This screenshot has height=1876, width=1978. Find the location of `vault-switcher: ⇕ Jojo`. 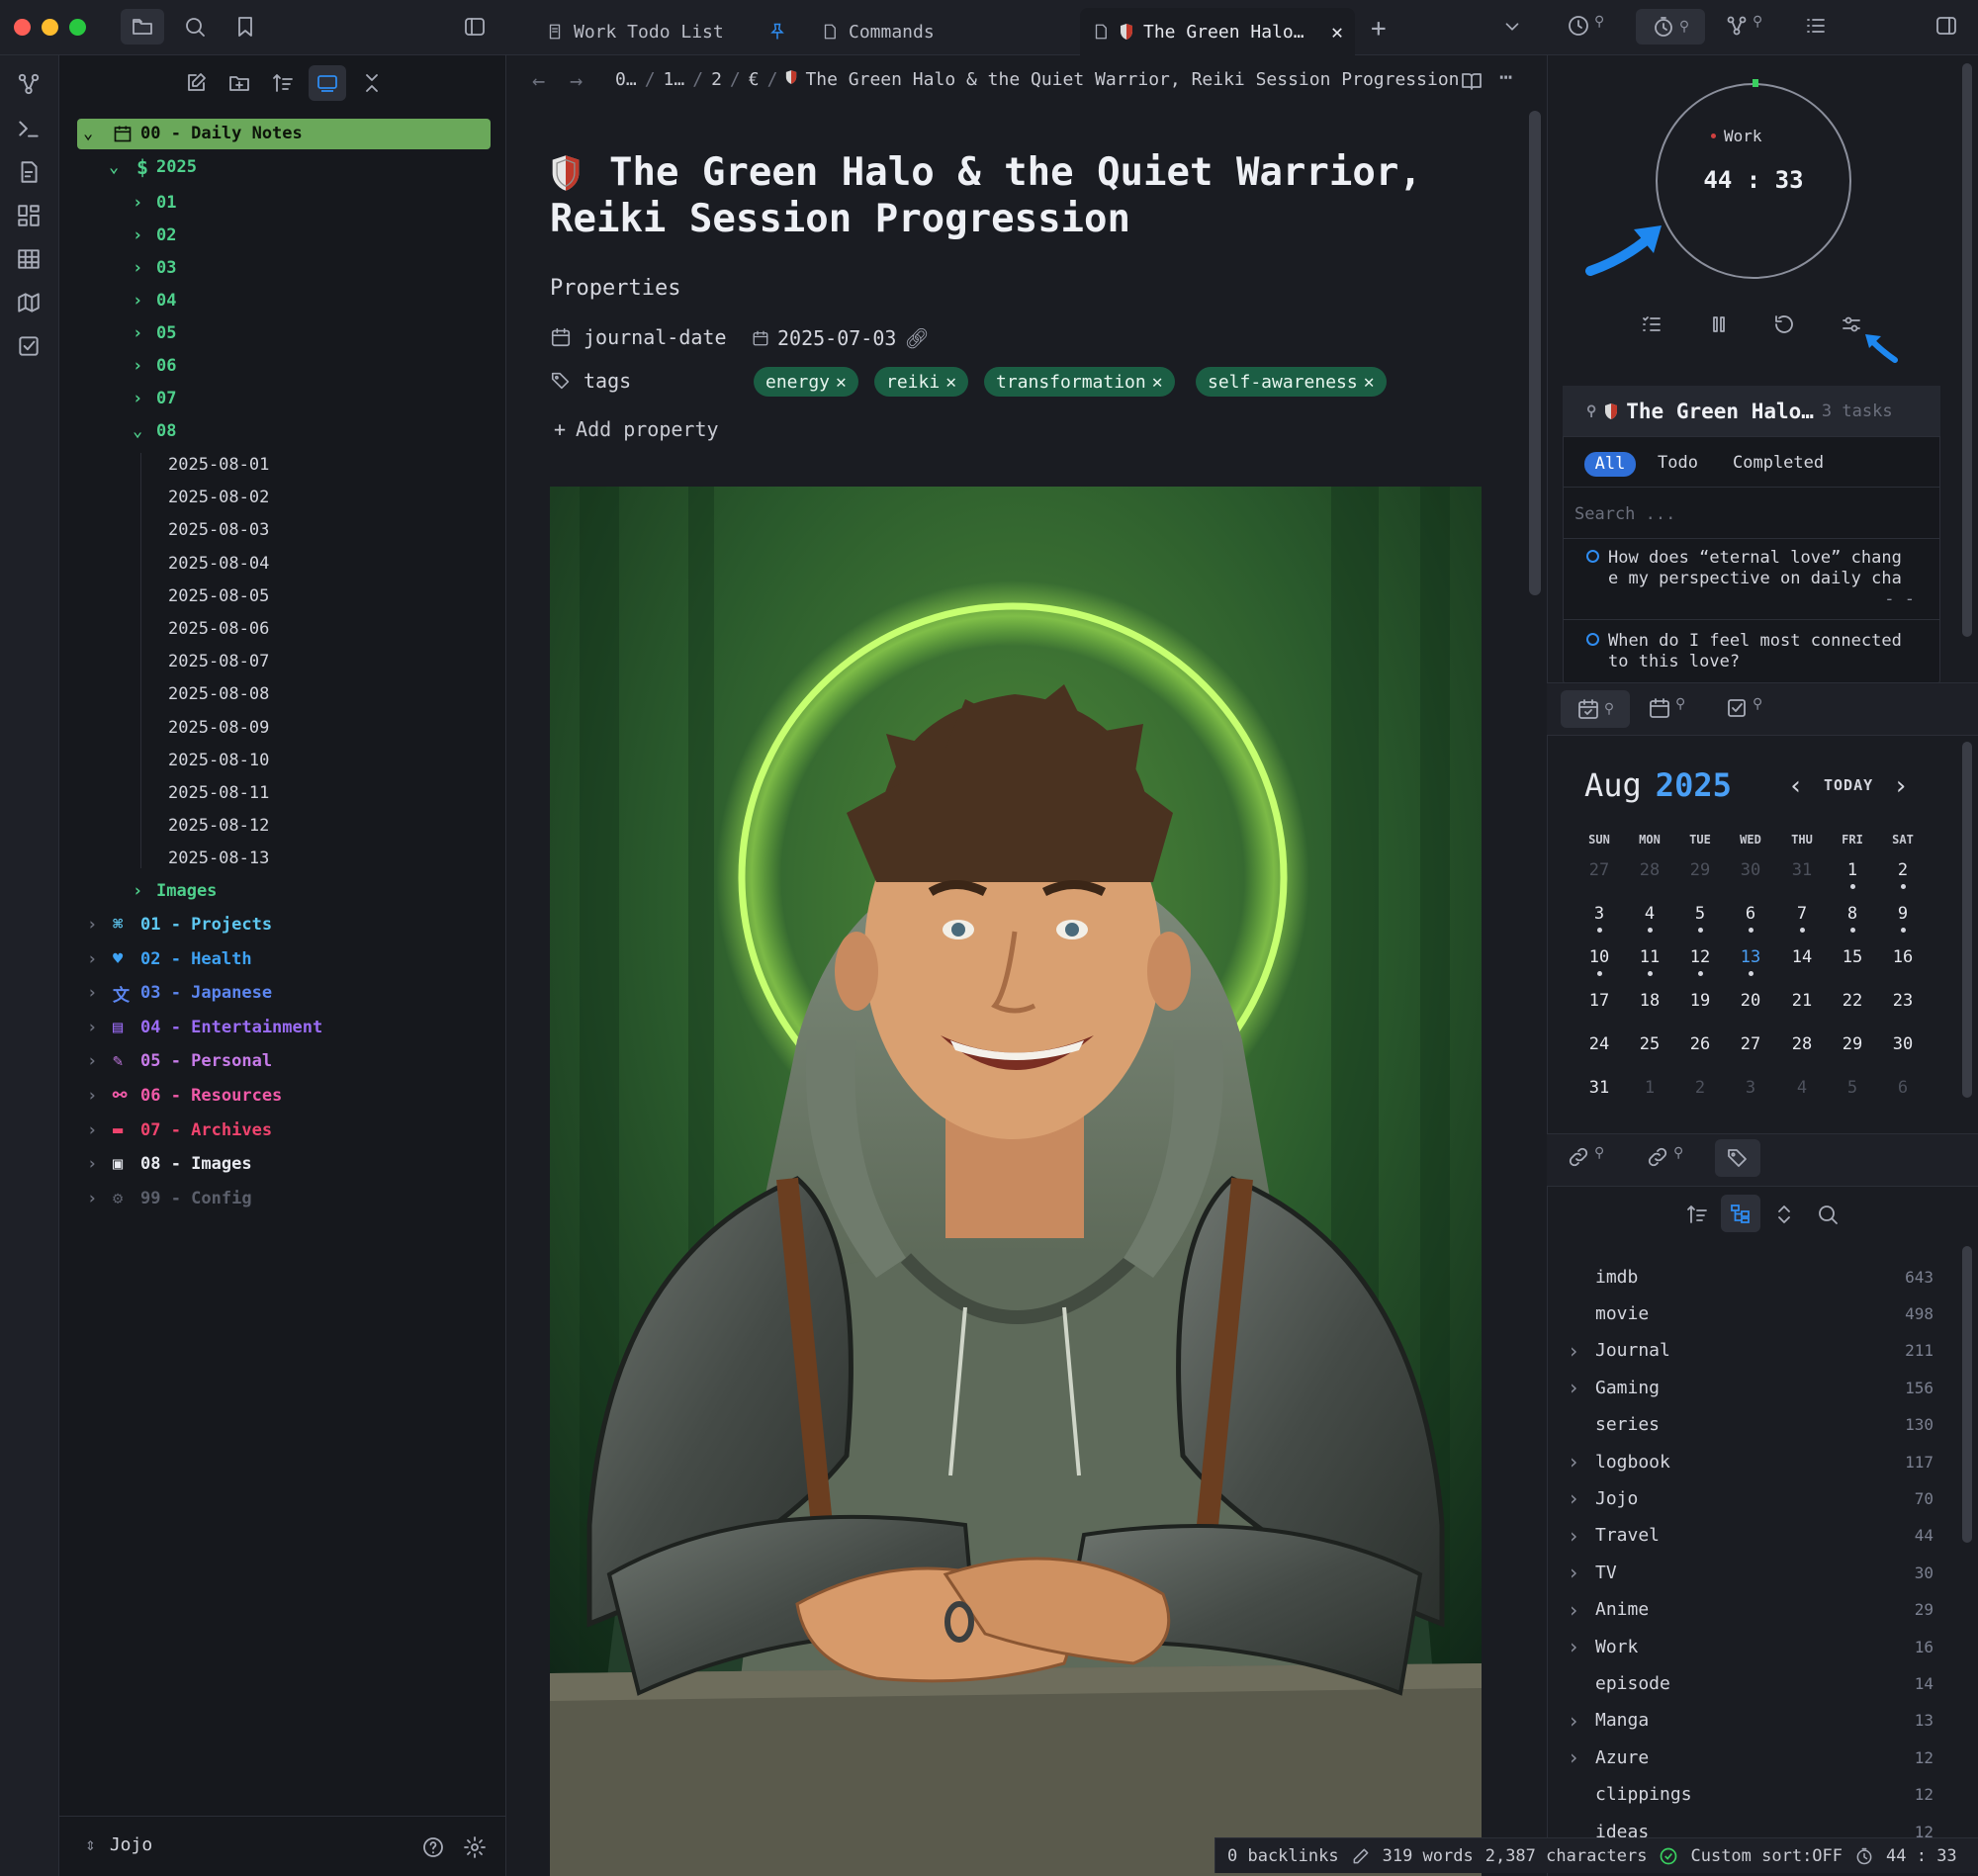

vault-switcher: ⇕ Jojo is located at coordinates (118, 1844).